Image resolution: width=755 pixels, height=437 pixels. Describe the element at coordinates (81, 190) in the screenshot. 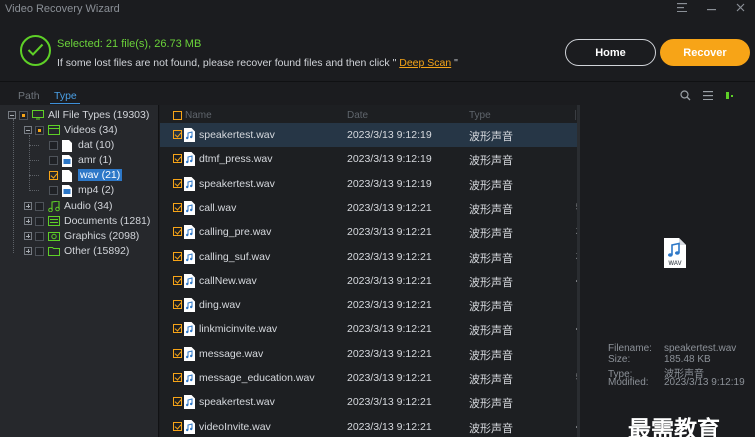

I see `tree-item-mp4: mp4 (2)` at that location.